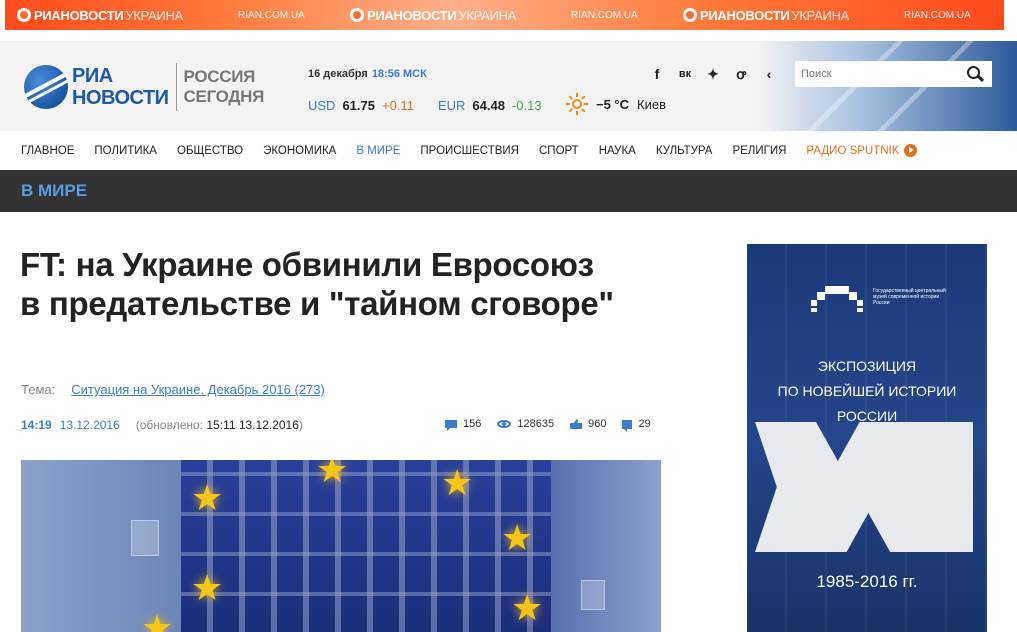  I want to click on article-updated: (обновлено: 15:11 13.12.2016), so click(219, 425).